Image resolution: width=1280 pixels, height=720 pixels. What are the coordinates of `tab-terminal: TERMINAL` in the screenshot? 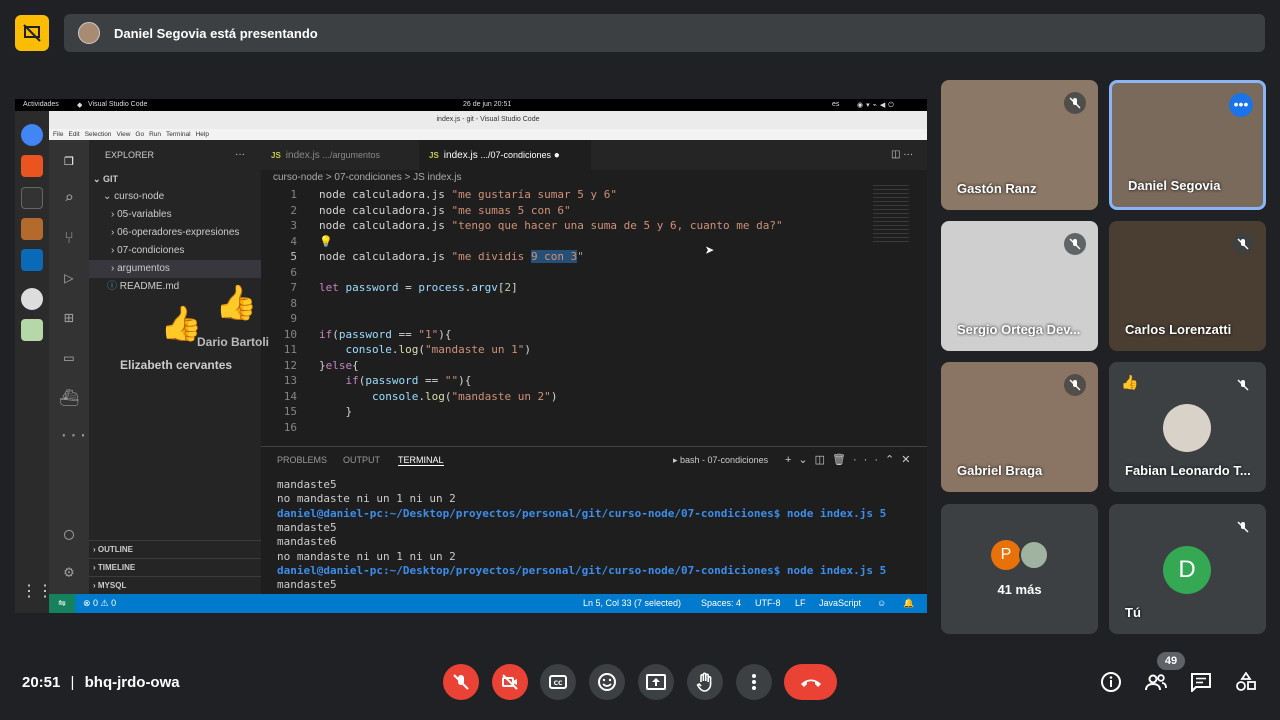 It's located at (421, 460).